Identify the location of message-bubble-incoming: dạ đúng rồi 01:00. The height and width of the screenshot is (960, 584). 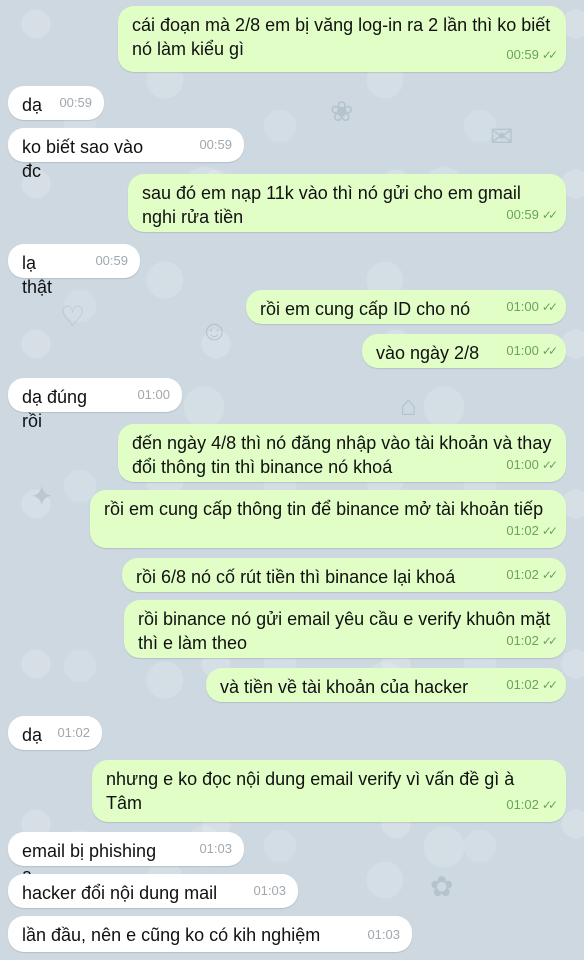
(95, 404).